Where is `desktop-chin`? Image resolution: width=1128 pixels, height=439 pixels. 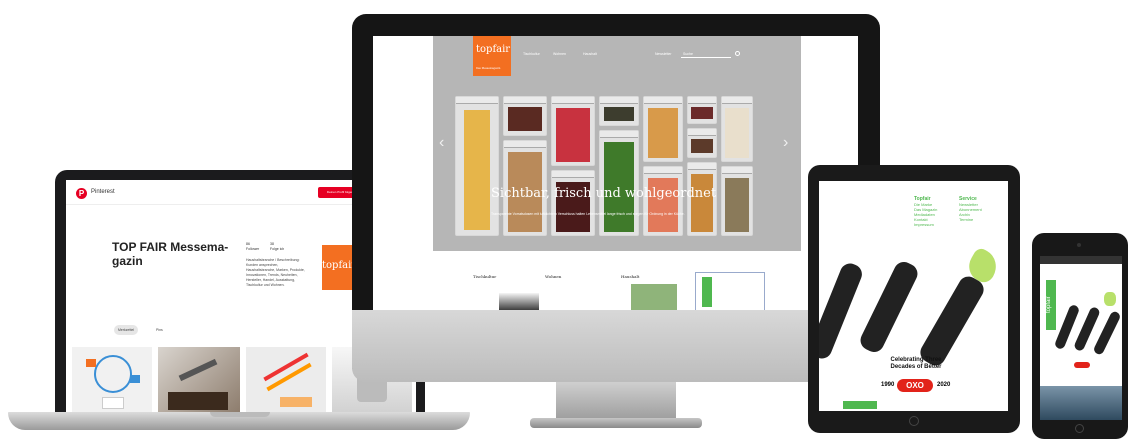 desktop-chin is located at coordinates (616, 346).